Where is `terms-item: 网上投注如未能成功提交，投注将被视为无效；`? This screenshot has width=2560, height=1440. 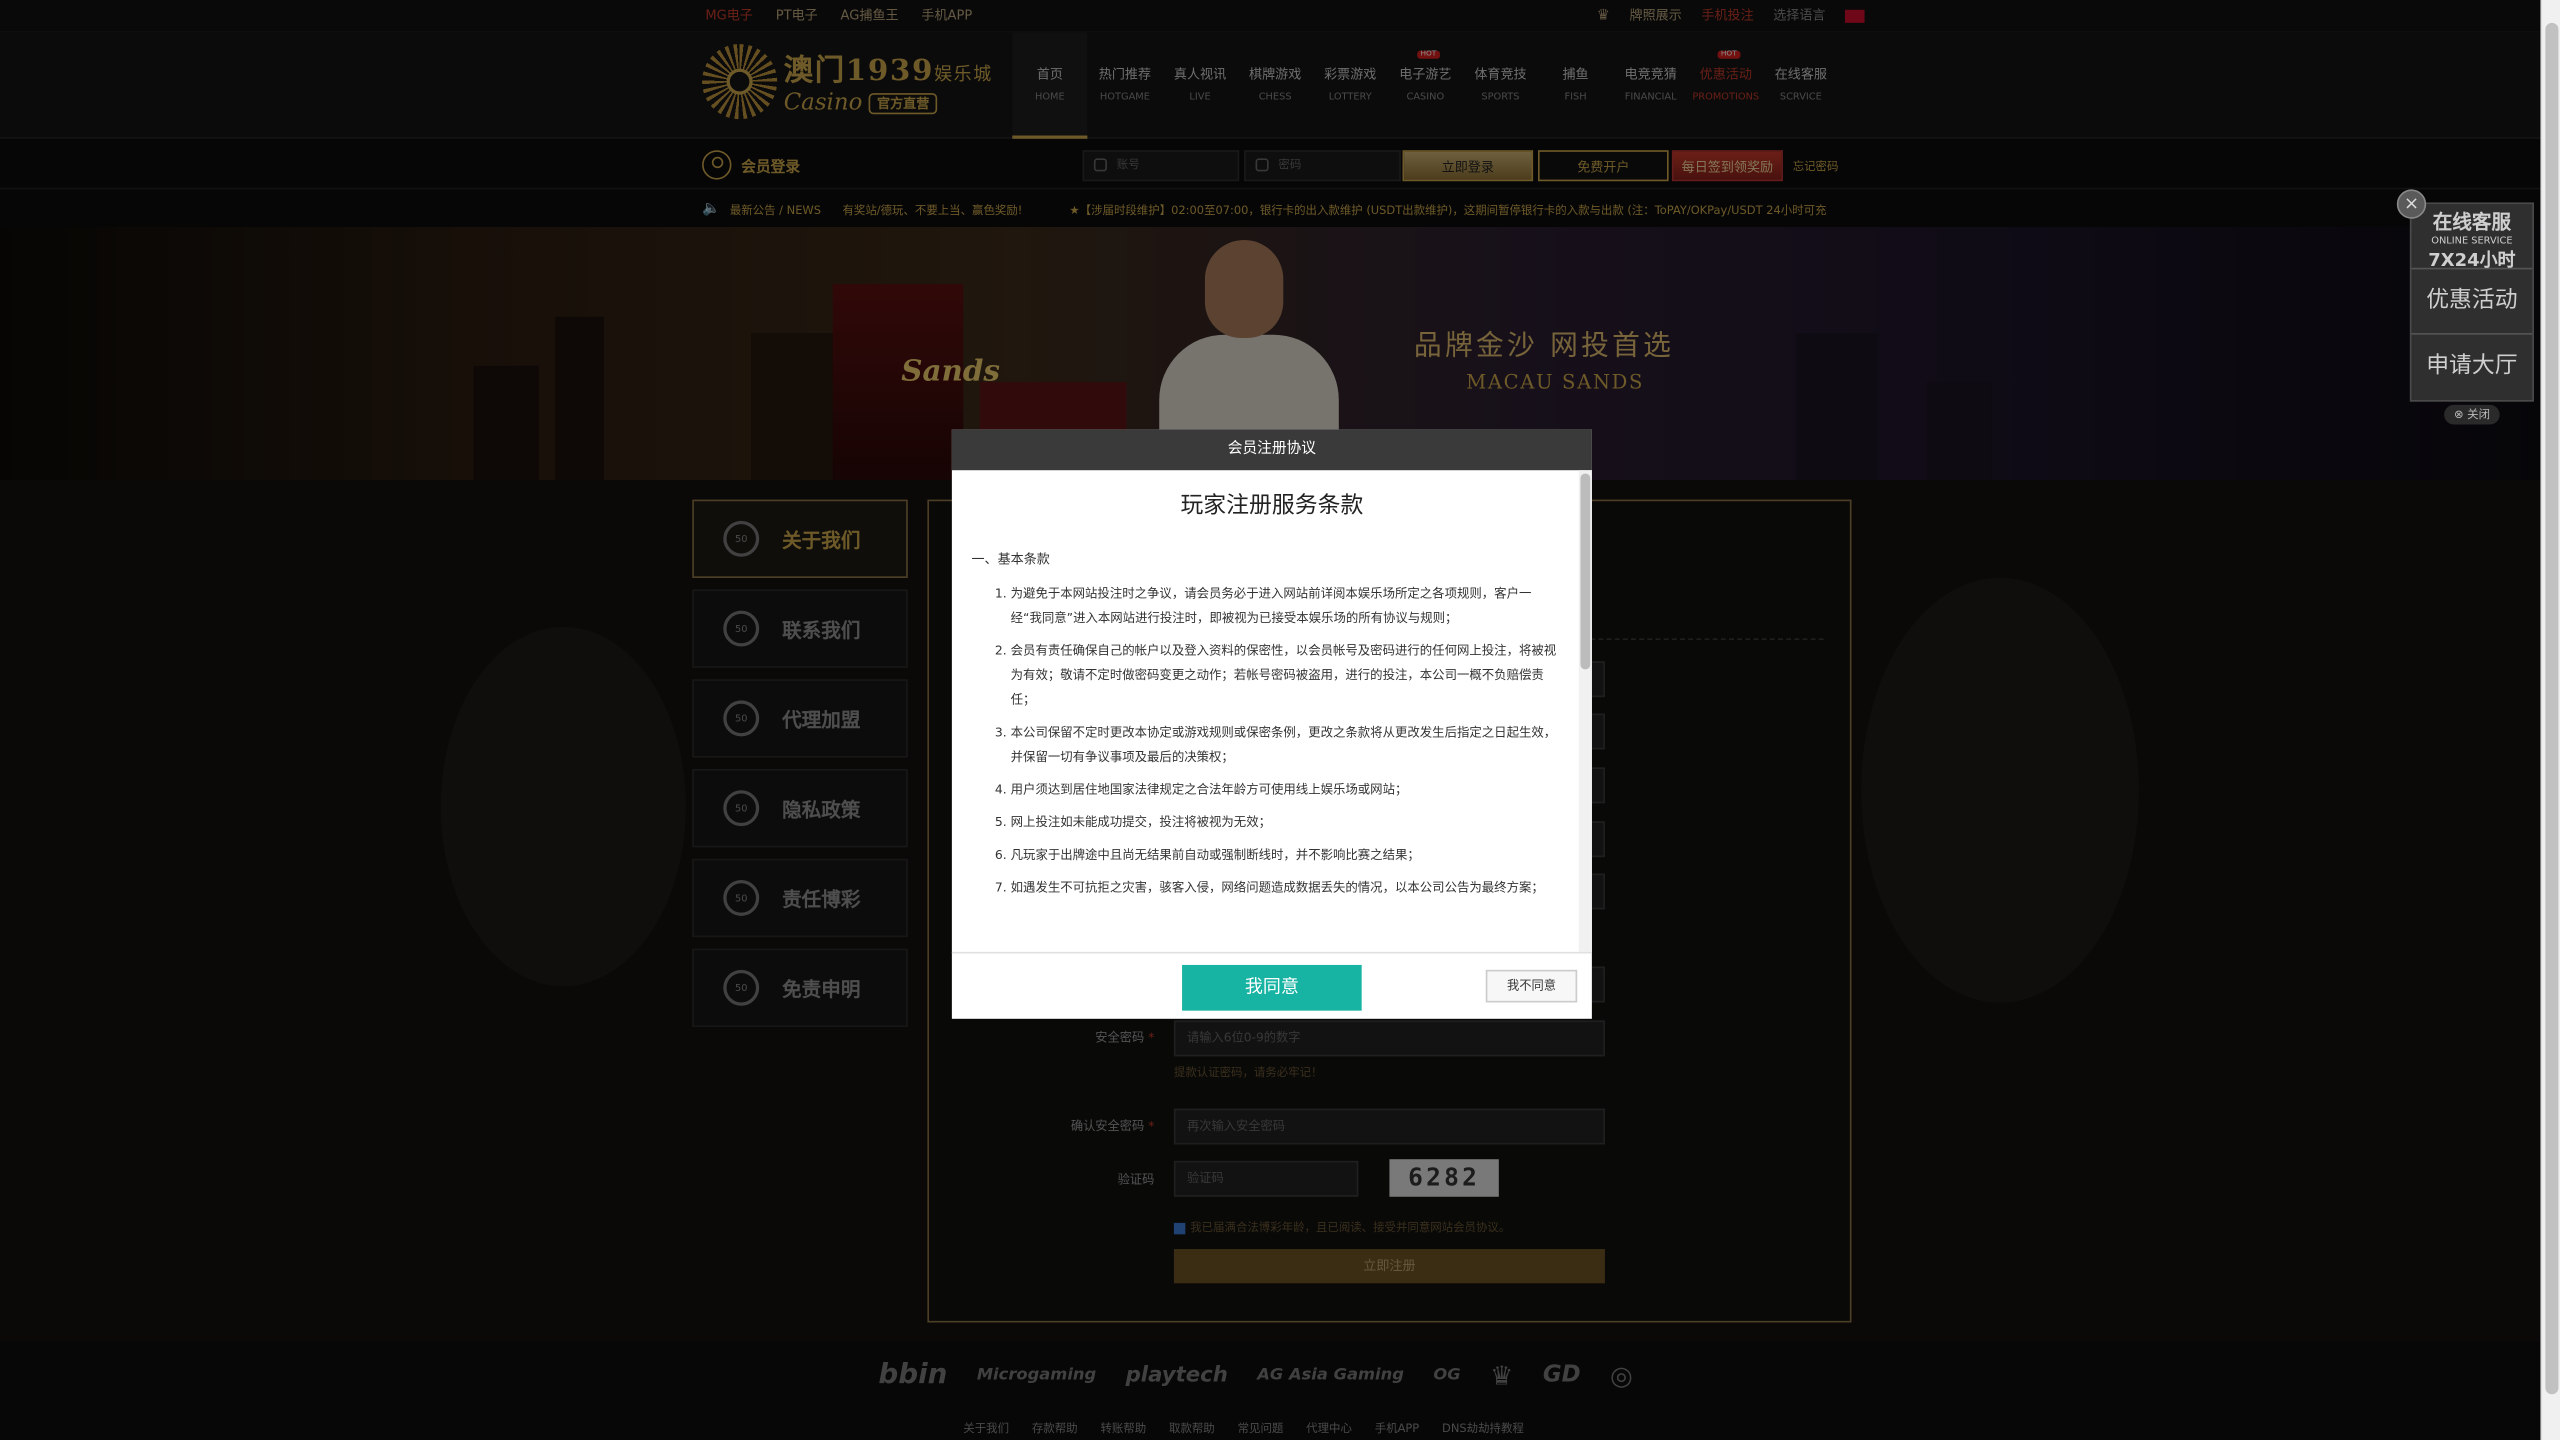 terms-item: 网上投注如未能成功提交，投注将被视为无效； is located at coordinates (1285, 822).